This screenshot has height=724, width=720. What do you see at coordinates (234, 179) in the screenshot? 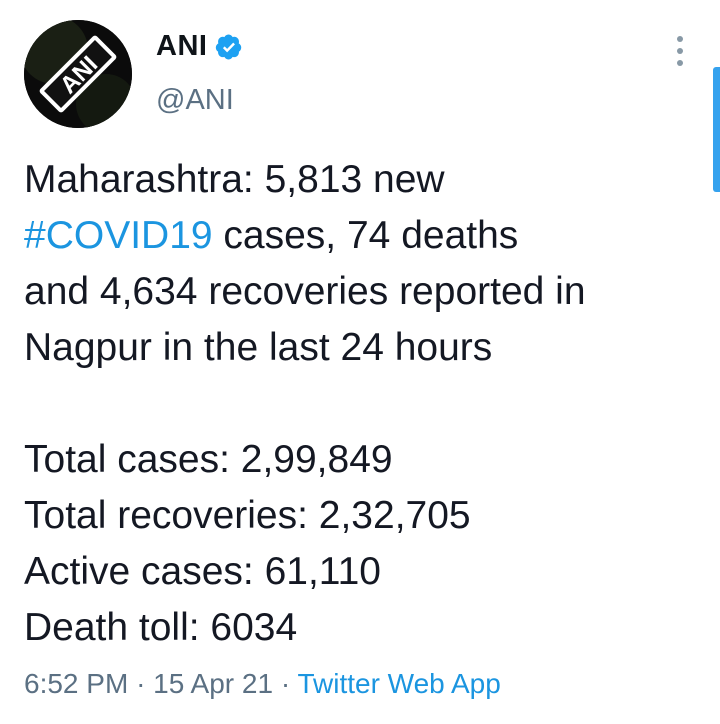
I see `tweet-line: Maharashtra: 5,813 new` at bounding box center [234, 179].